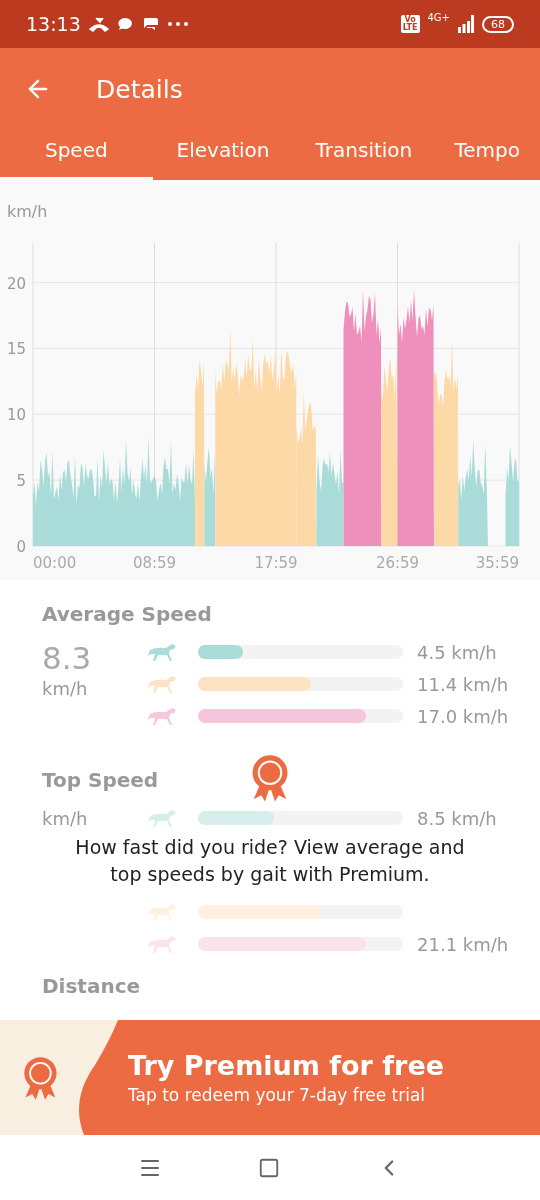 The height and width of the screenshot is (1200, 540). What do you see at coordinates (286, 1065) in the screenshot?
I see `banner-title: Try Premium for free` at bounding box center [286, 1065].